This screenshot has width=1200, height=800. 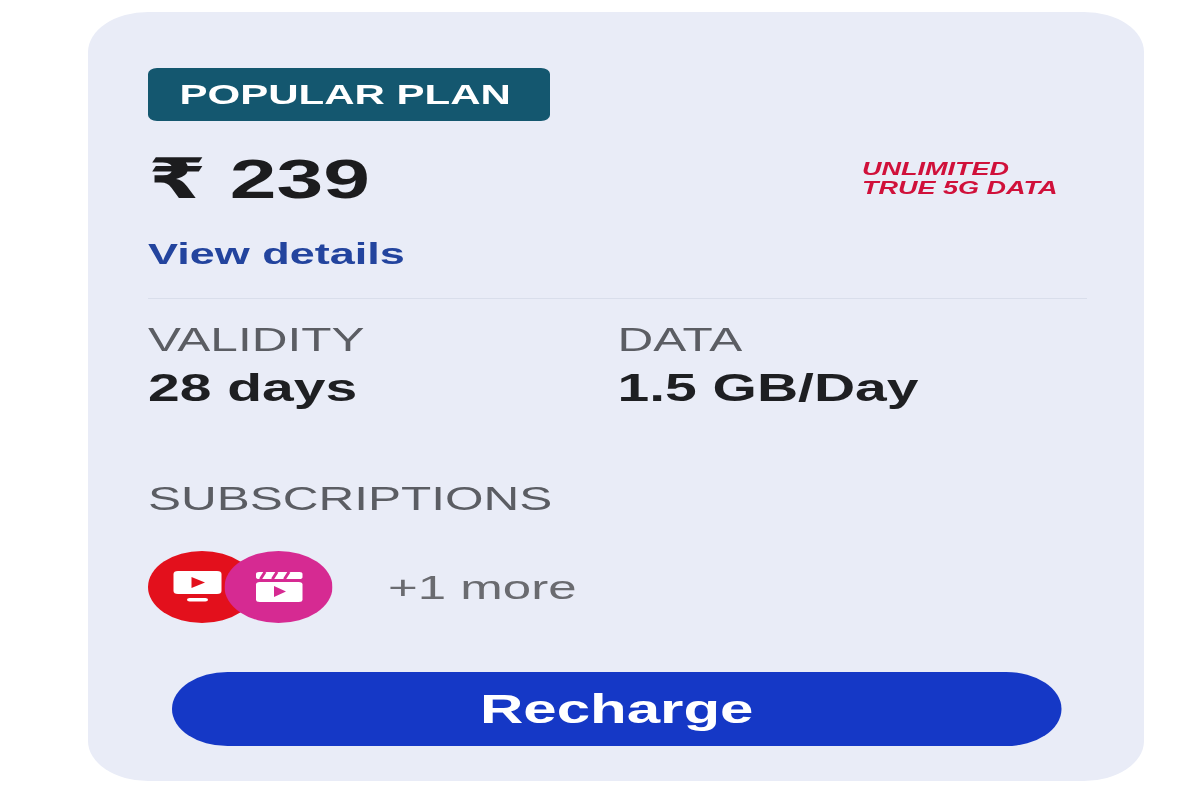 What do you see at coordinates (960, 179) in the screenshot?
I see `data-offer-text: UNLIMITED TRUE 5G DATA` at bounding box center [960, 179].